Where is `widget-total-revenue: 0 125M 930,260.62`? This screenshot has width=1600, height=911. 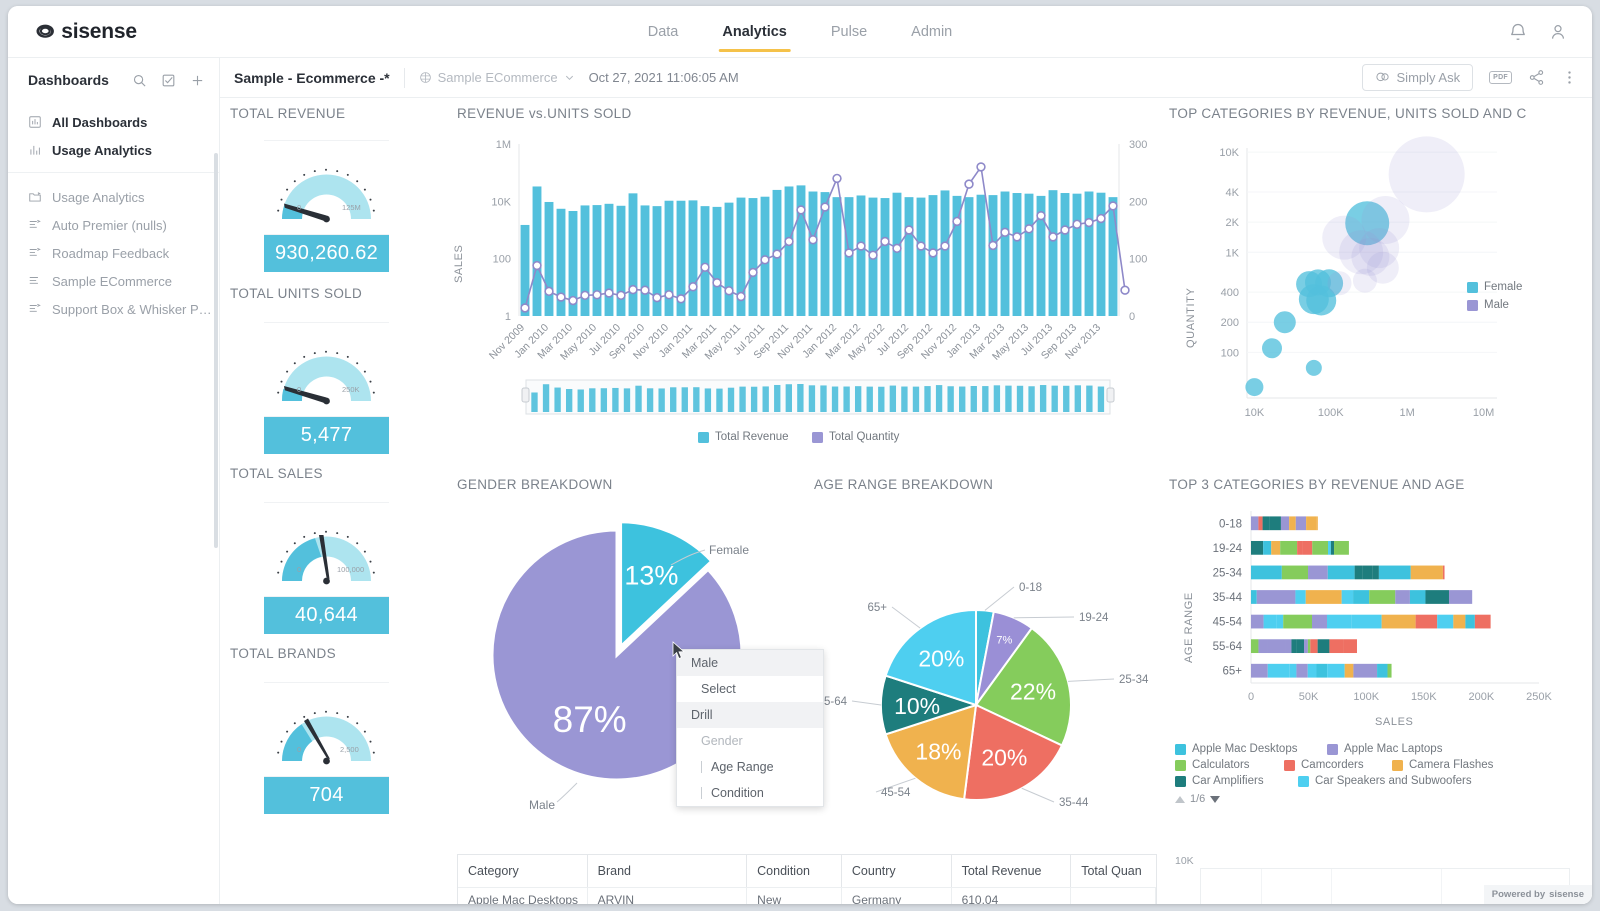 widget-total-revenue: 0 125M 930,260.62 is located at coordinates (326, 206).